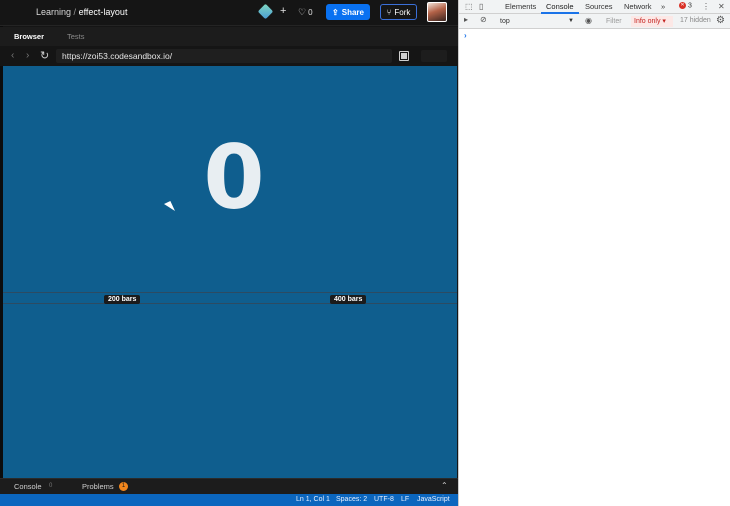 Image resolution: width=730 pixels, height=506 pixels. I want to click on kebab-menu-icon: ⋮, so click(706, 6).